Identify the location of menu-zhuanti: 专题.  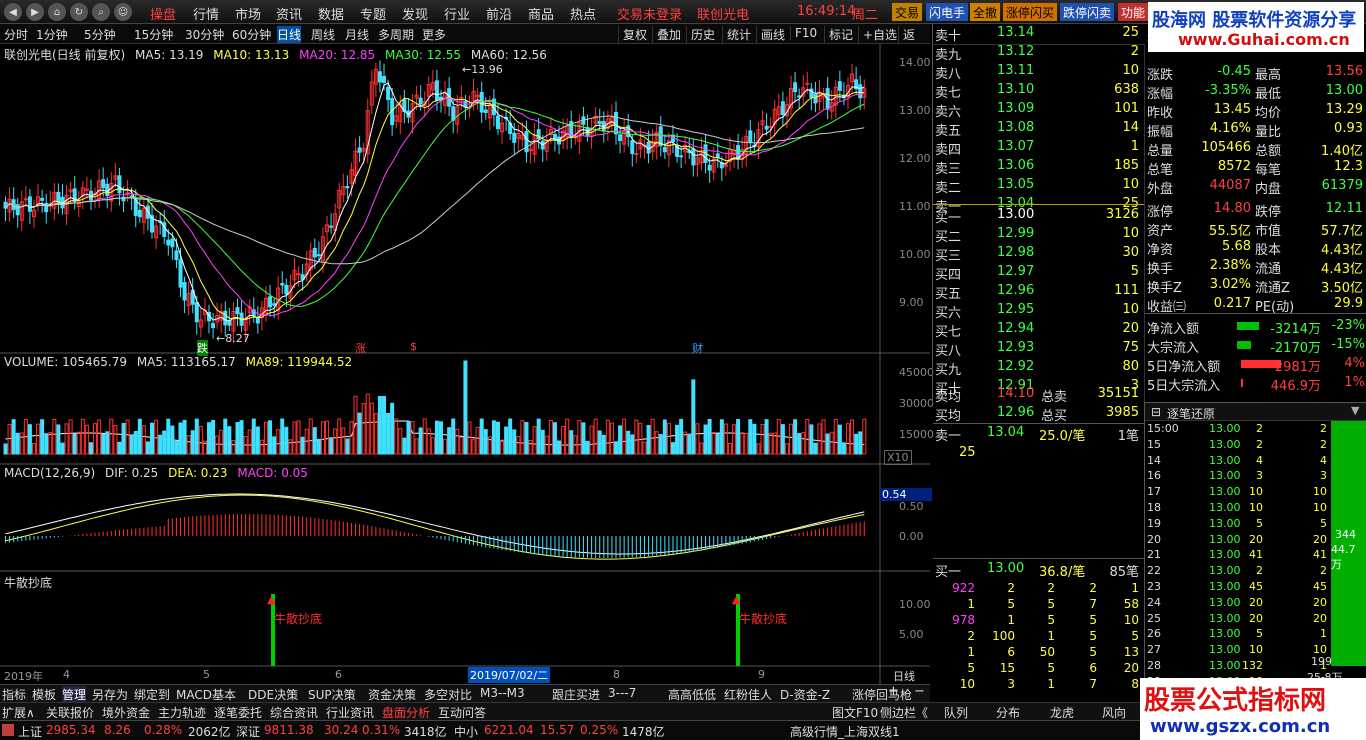
(373, 13).